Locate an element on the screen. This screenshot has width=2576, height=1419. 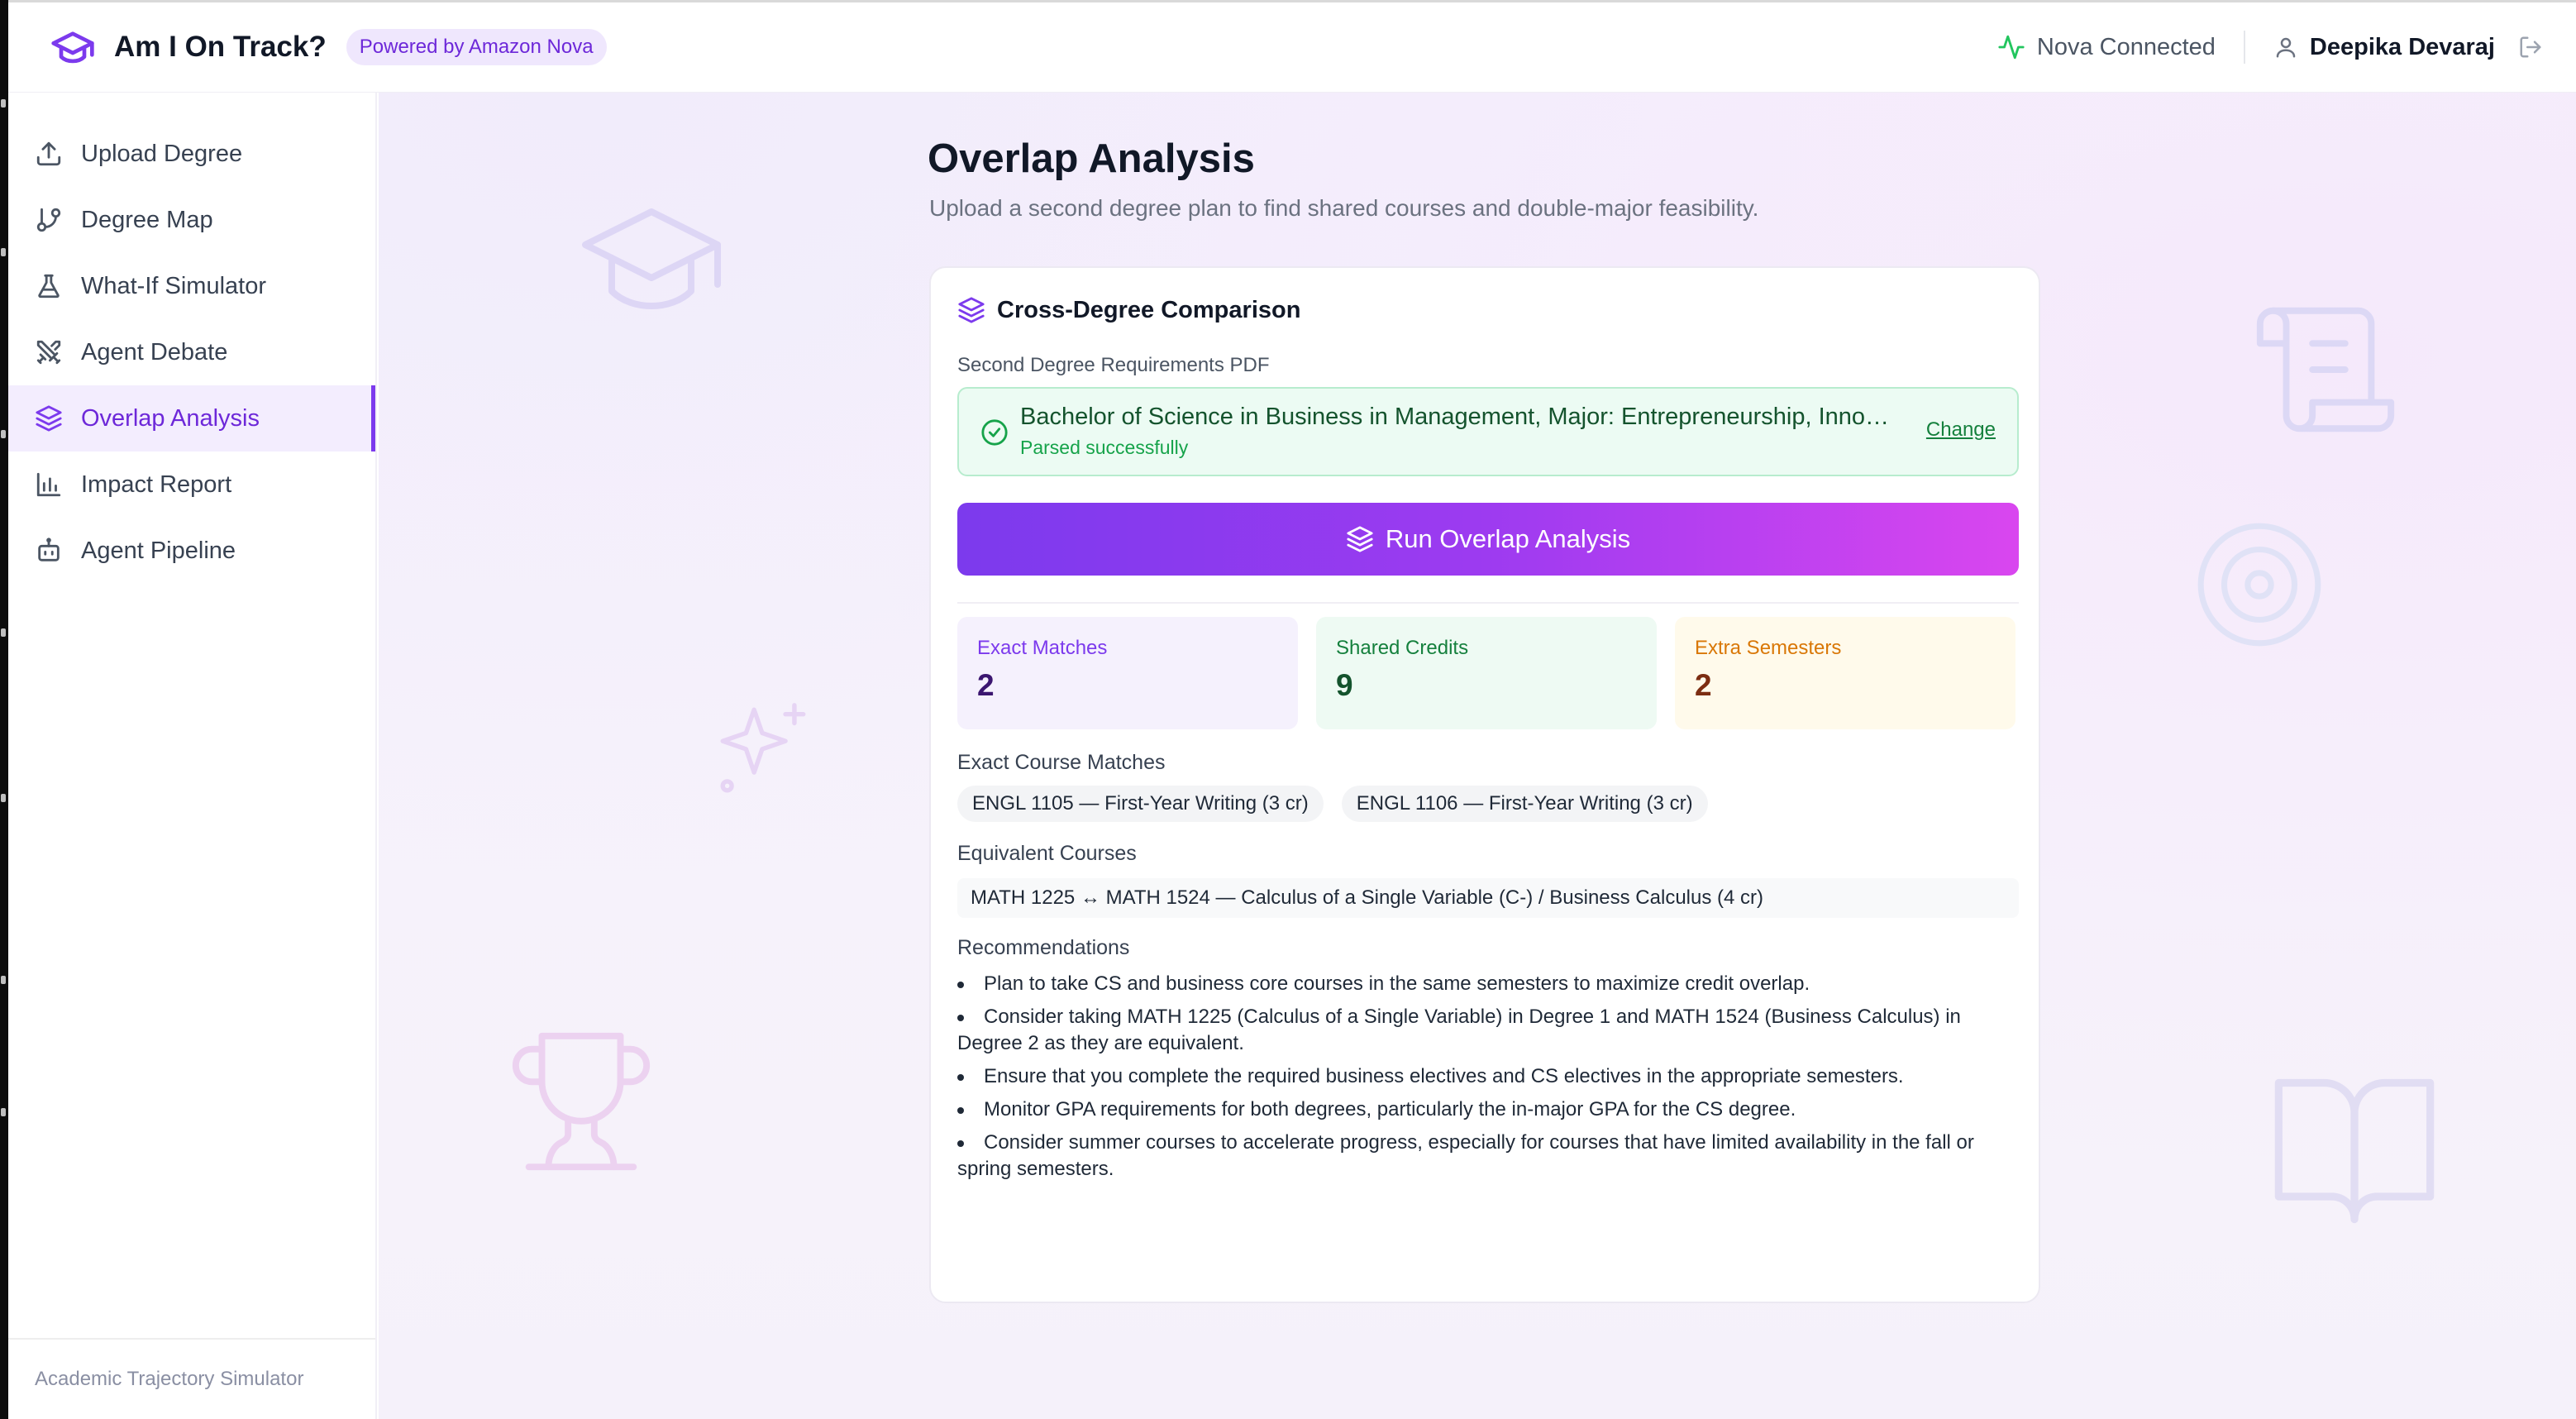
sidebar-item-agent-debate: Agent Debate is located at coordinates (191, 352).